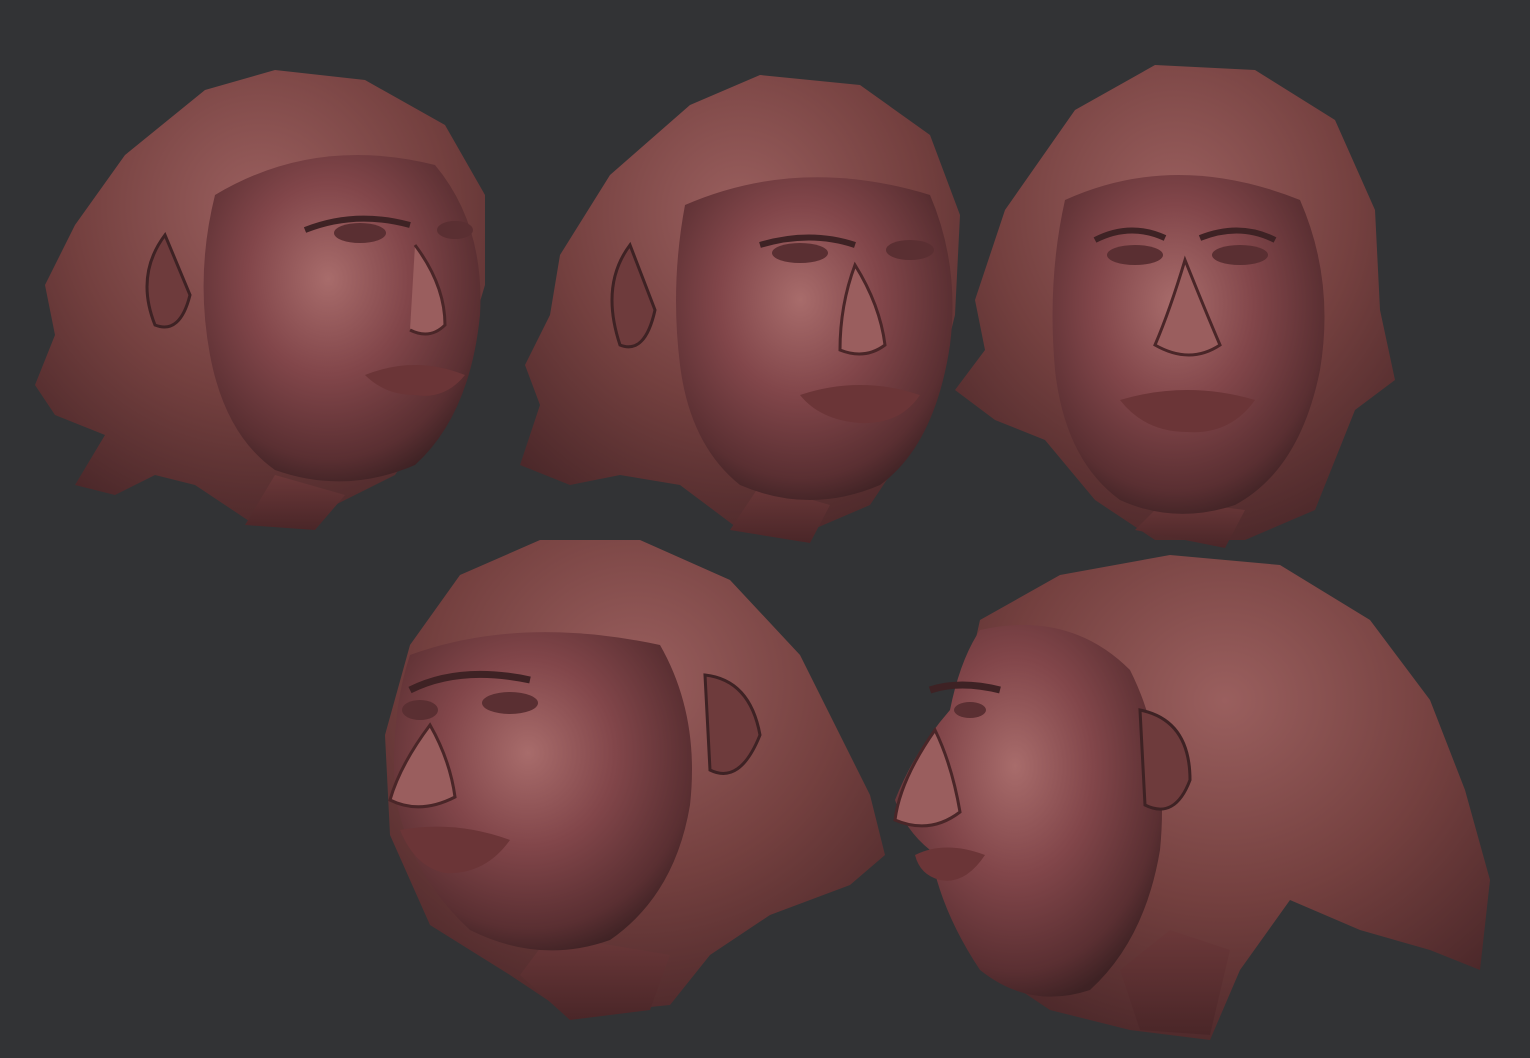 Image resolution: width=1530 pixels, height=1058 pixels. I want to click on head-render-slight-right, so click(745, 305).